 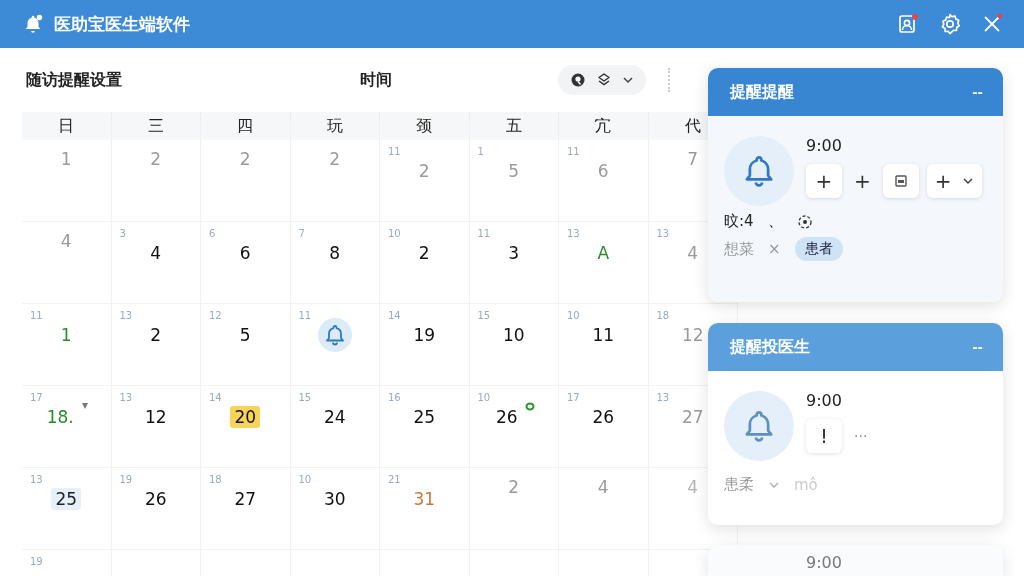 I want to click on pin-icon, so click(x=84, y=406).